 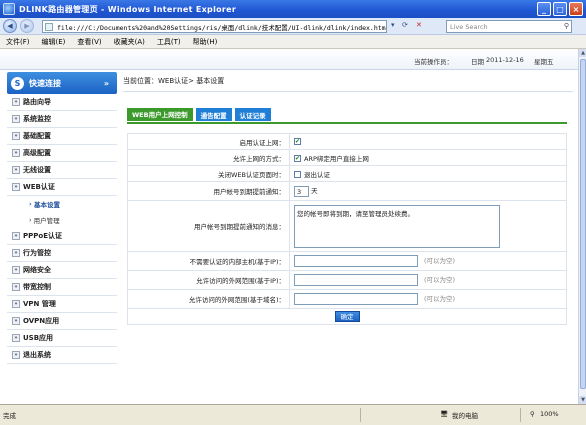 What do you see at coordinates (297, 174) in the screenshot?
I see `logout-checkbox` at bounding box center [297, 174].